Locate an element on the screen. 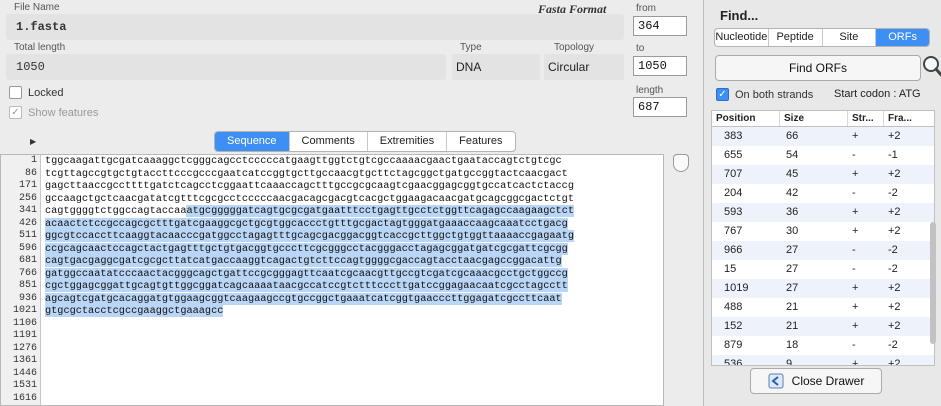 The image size is (941, 406). table-row: 204 42 - -2 is located at coordinates (823, 193).